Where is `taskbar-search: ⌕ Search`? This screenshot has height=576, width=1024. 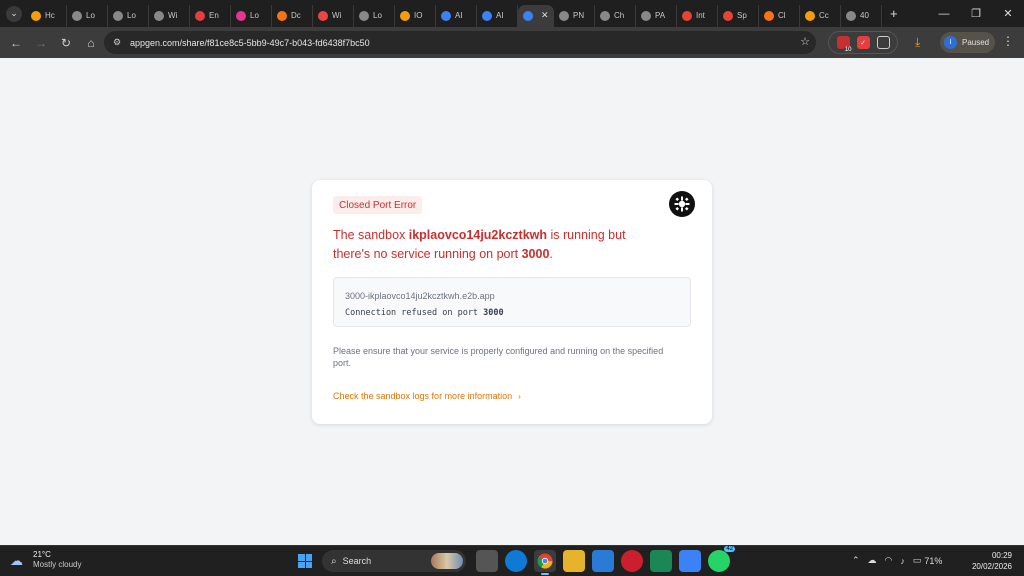 taskbar-search: ⌕ Search is located at coordinates (394, 561).